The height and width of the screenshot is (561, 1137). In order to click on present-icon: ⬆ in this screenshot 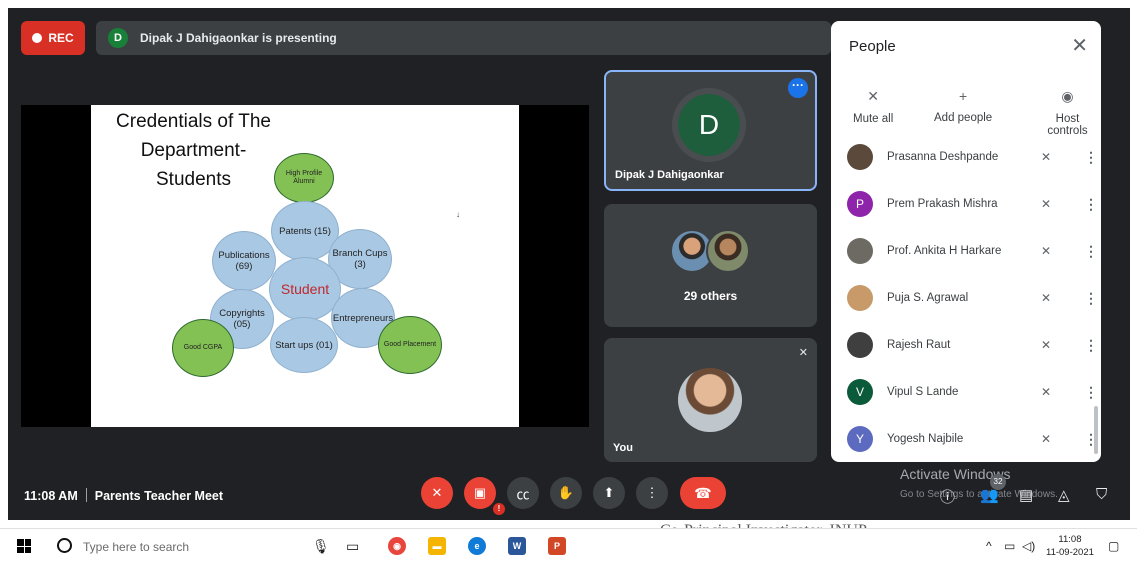, I will do `click(609, 492)`.